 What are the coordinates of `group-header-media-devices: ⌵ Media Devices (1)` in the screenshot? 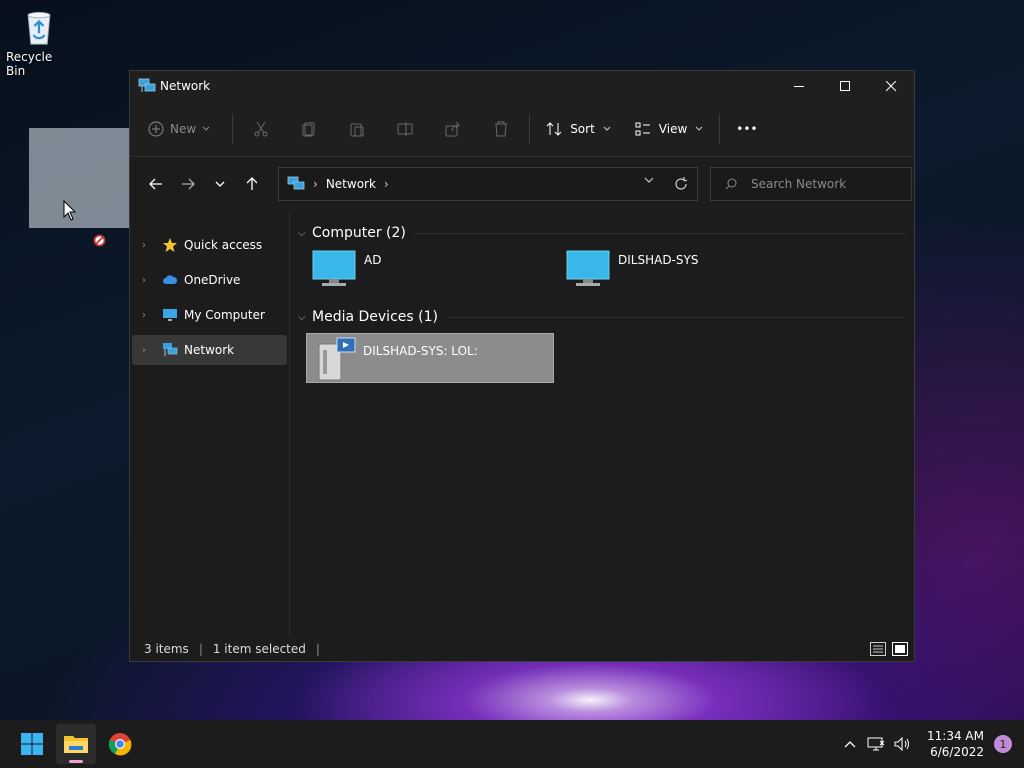 It's located at (602, 317).